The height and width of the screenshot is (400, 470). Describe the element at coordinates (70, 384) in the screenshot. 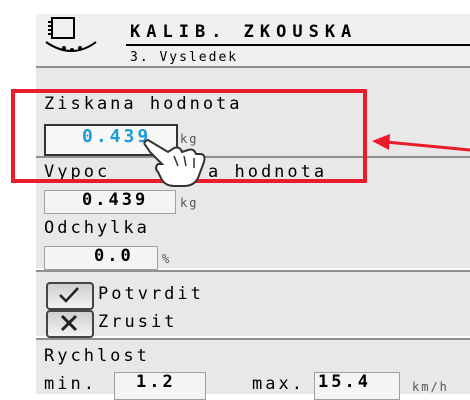

I see `speed-min-label: min.` at that location.